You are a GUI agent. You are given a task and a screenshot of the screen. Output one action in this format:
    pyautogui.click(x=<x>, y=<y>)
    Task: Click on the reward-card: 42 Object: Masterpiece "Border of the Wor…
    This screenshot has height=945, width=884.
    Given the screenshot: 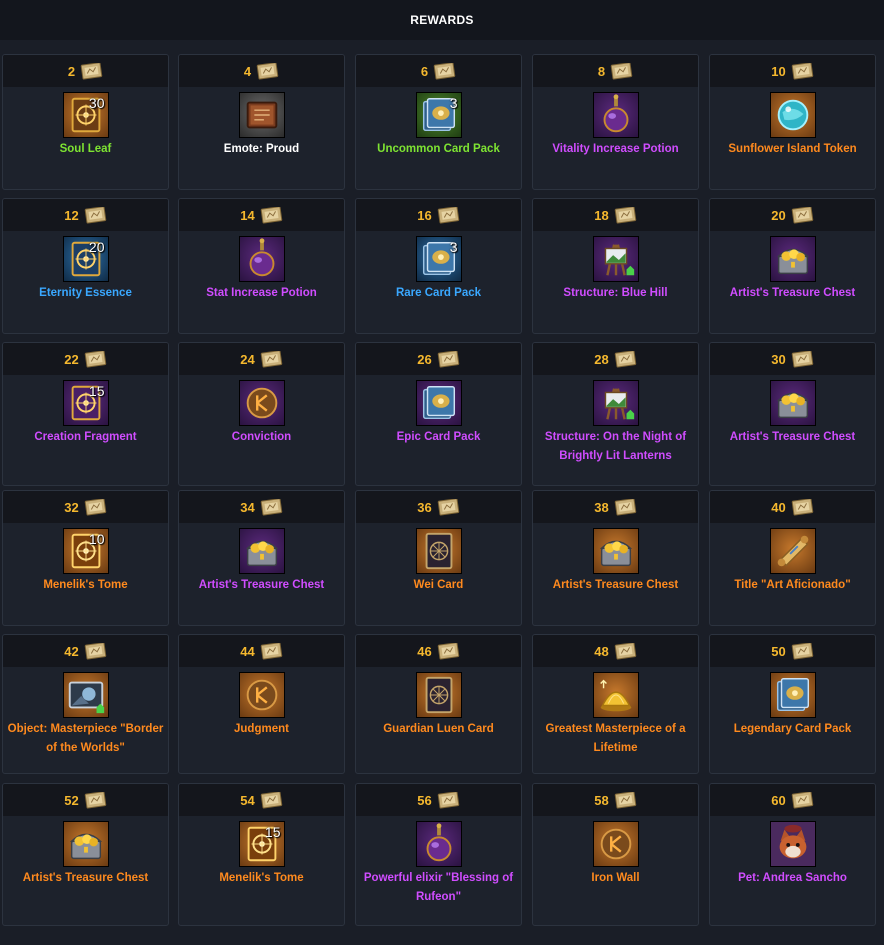 What is the action you would take?
    pyautogui.click(x=85, y=704)
    